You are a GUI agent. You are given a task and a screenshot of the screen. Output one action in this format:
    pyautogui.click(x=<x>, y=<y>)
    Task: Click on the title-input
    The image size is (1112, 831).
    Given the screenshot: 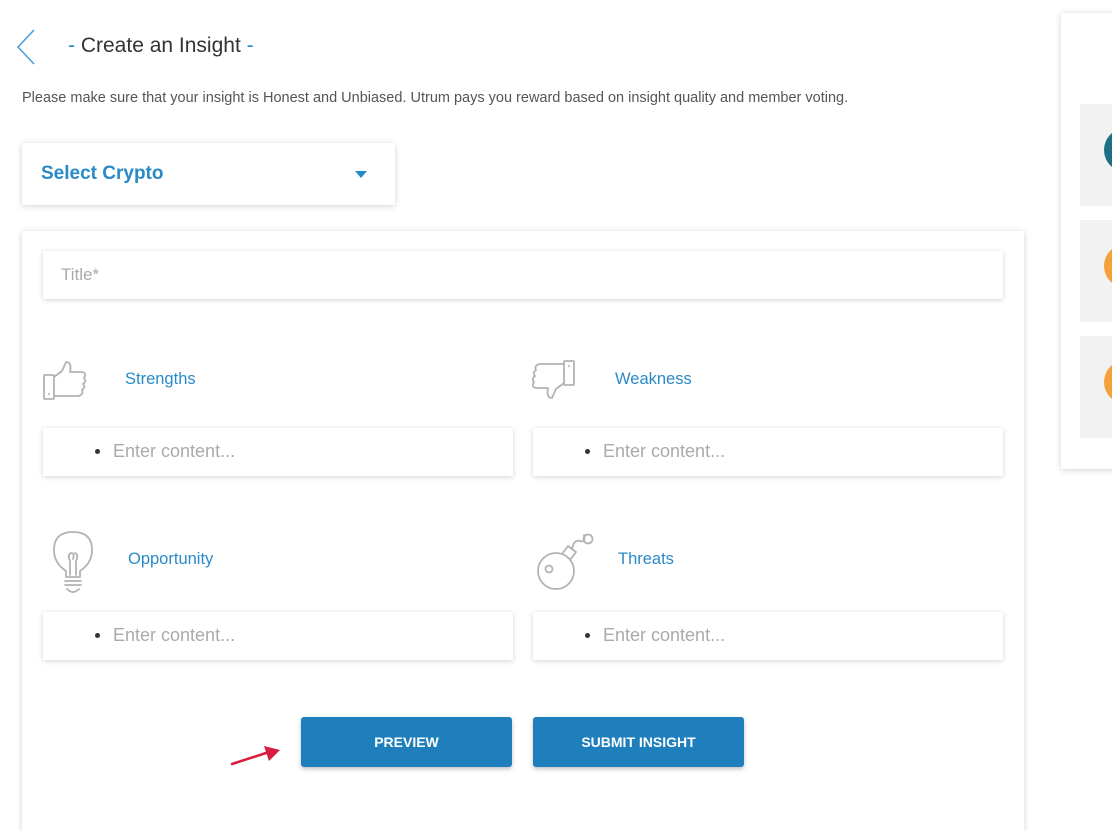 What is the action you would take?
    pyautogui.click(x=523, y=275)
    